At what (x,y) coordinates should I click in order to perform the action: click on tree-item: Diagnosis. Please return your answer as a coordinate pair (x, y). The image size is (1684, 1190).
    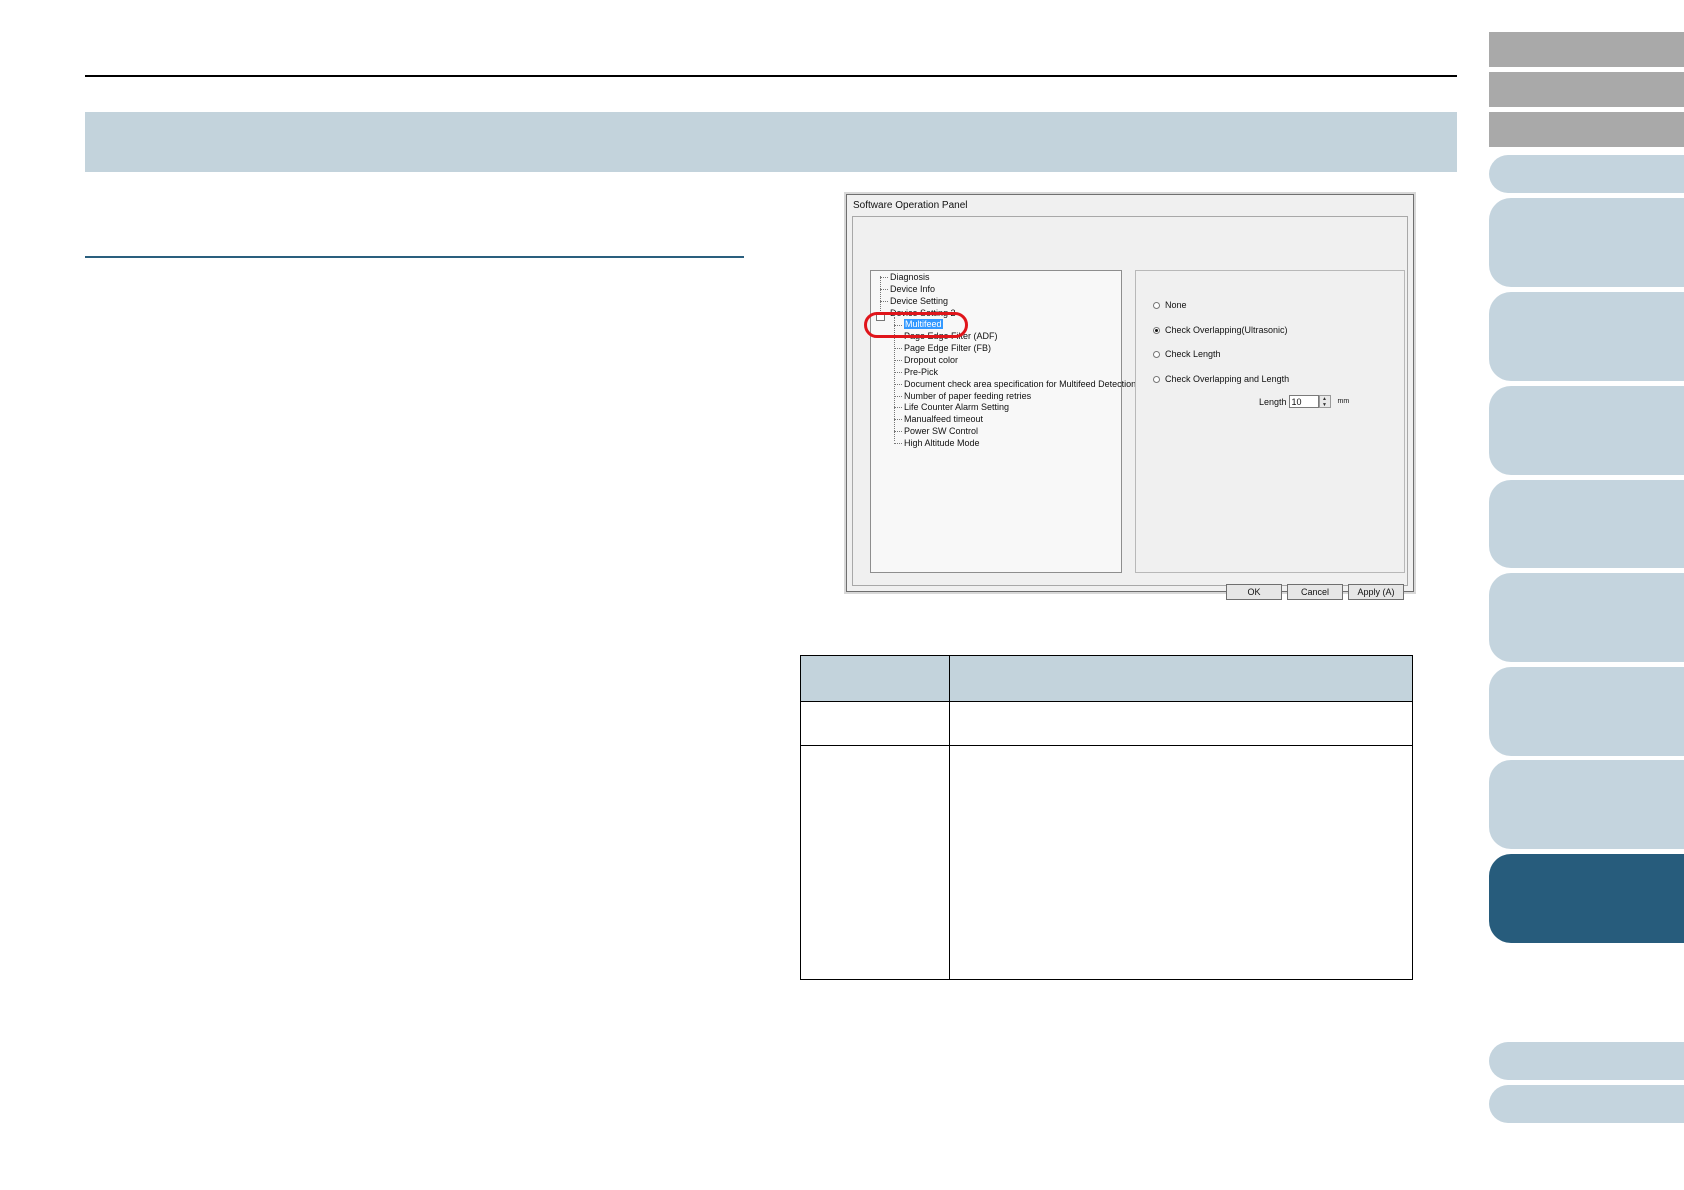
    Looking at the image, I should click on (905, 277).